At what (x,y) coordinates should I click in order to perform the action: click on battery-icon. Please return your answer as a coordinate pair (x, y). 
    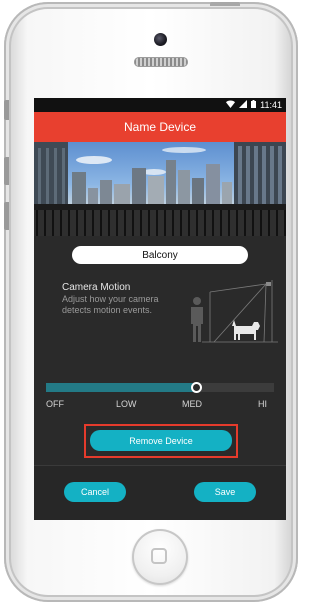
    Looking at the image, I should click on (254, 105).